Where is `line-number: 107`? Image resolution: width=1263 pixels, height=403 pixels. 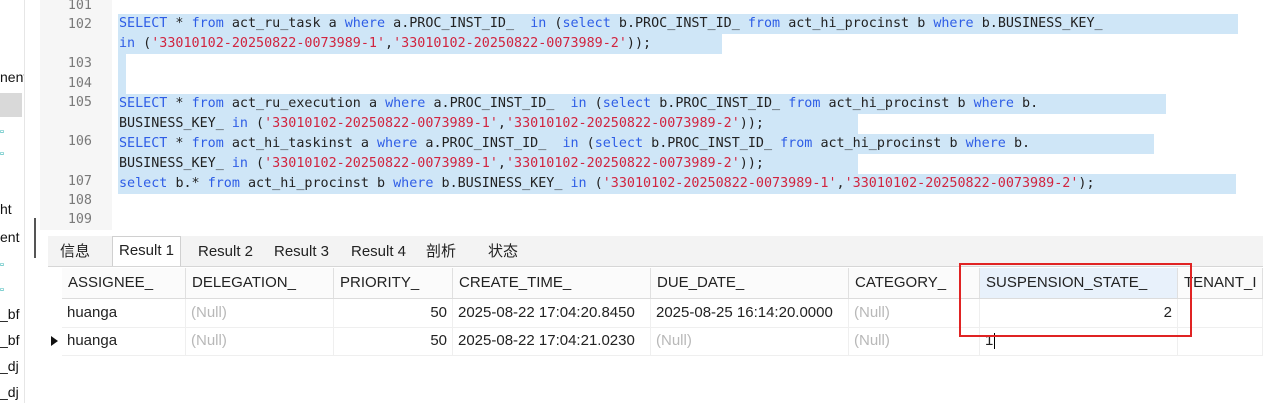
line-number: 107 is located at coordinates (79, 181).